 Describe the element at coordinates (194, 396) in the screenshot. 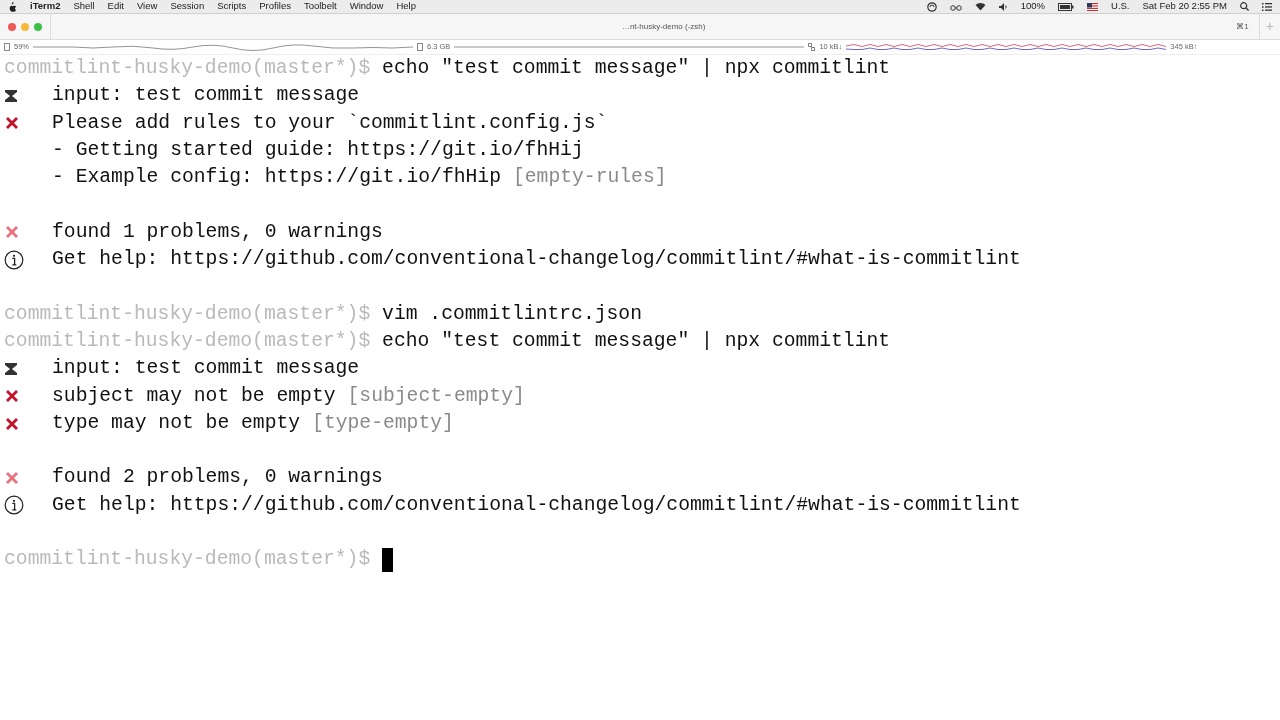

I see `output-text: subject may not be empty` at that location.